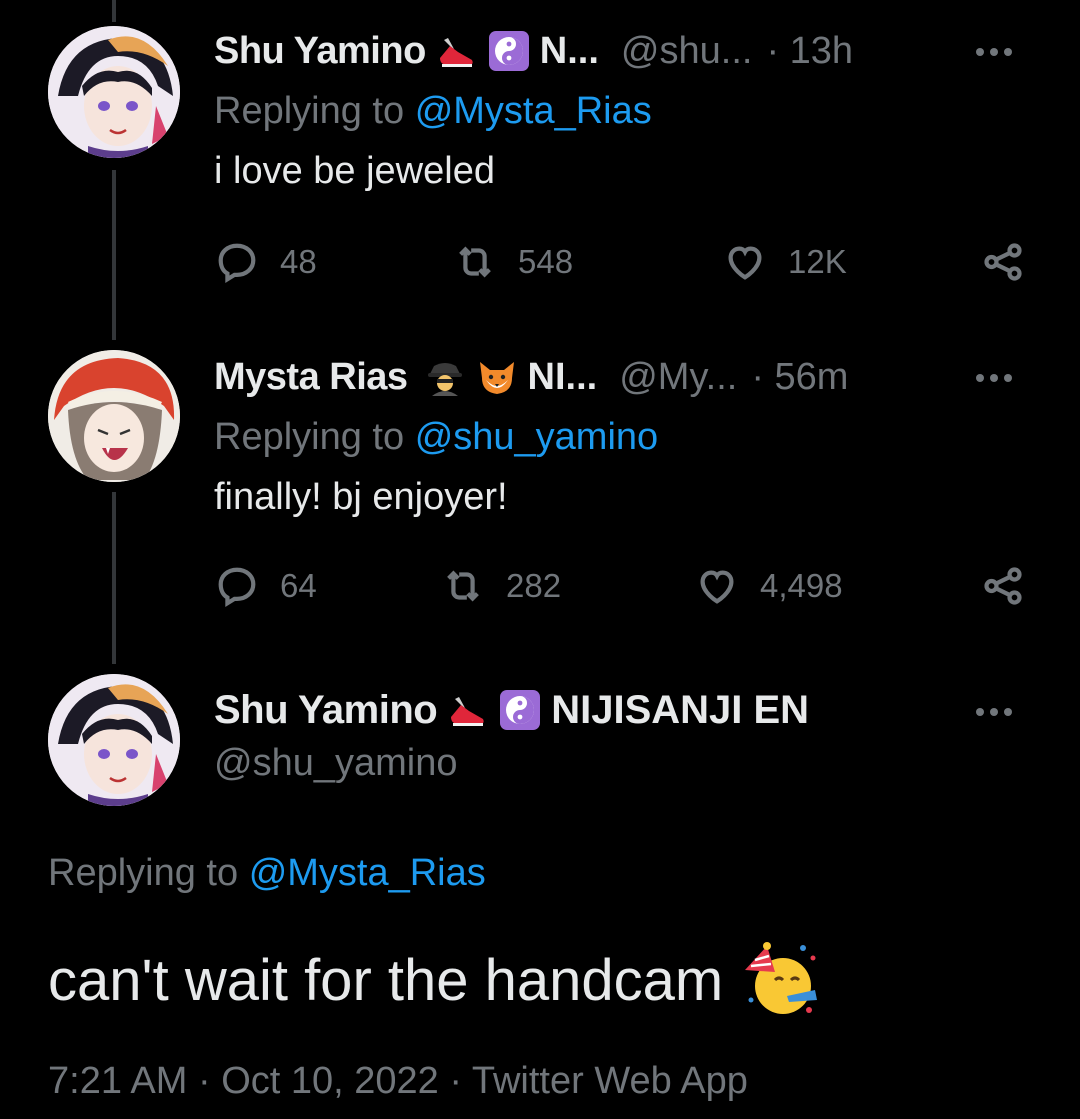 The image size is (1080, 1119). What do you see at coordinates (809, 51) in the screenshot?
I see `tweet-time: · 13h` at bounding box center [809, 51].